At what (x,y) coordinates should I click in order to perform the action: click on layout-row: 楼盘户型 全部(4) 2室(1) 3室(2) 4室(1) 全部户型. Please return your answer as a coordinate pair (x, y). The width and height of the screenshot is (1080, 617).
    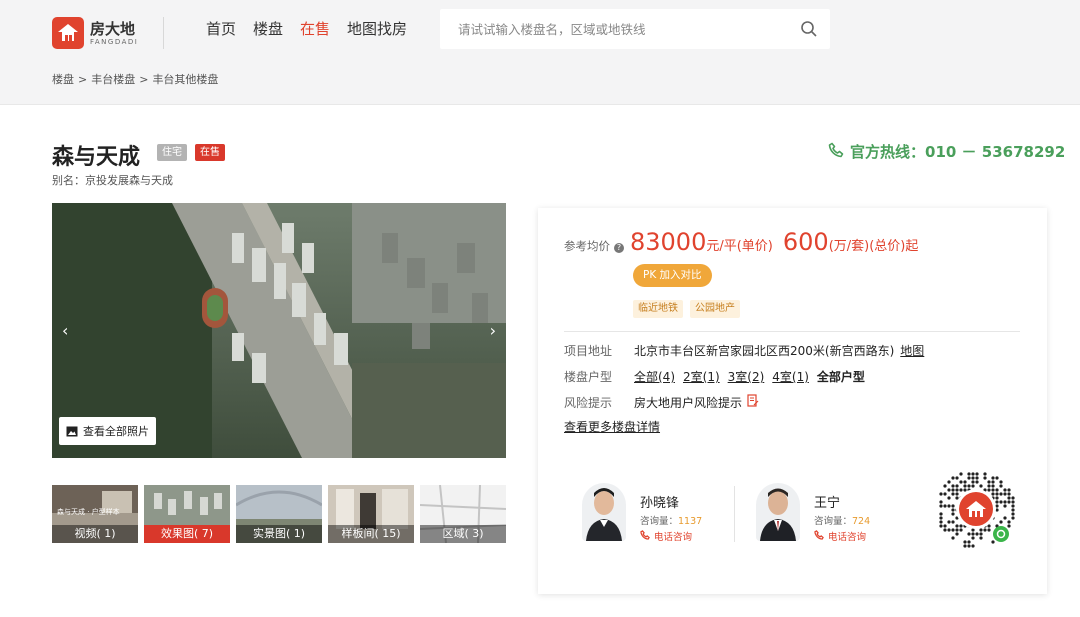
    Looking at the image, I should click on (714, 376).